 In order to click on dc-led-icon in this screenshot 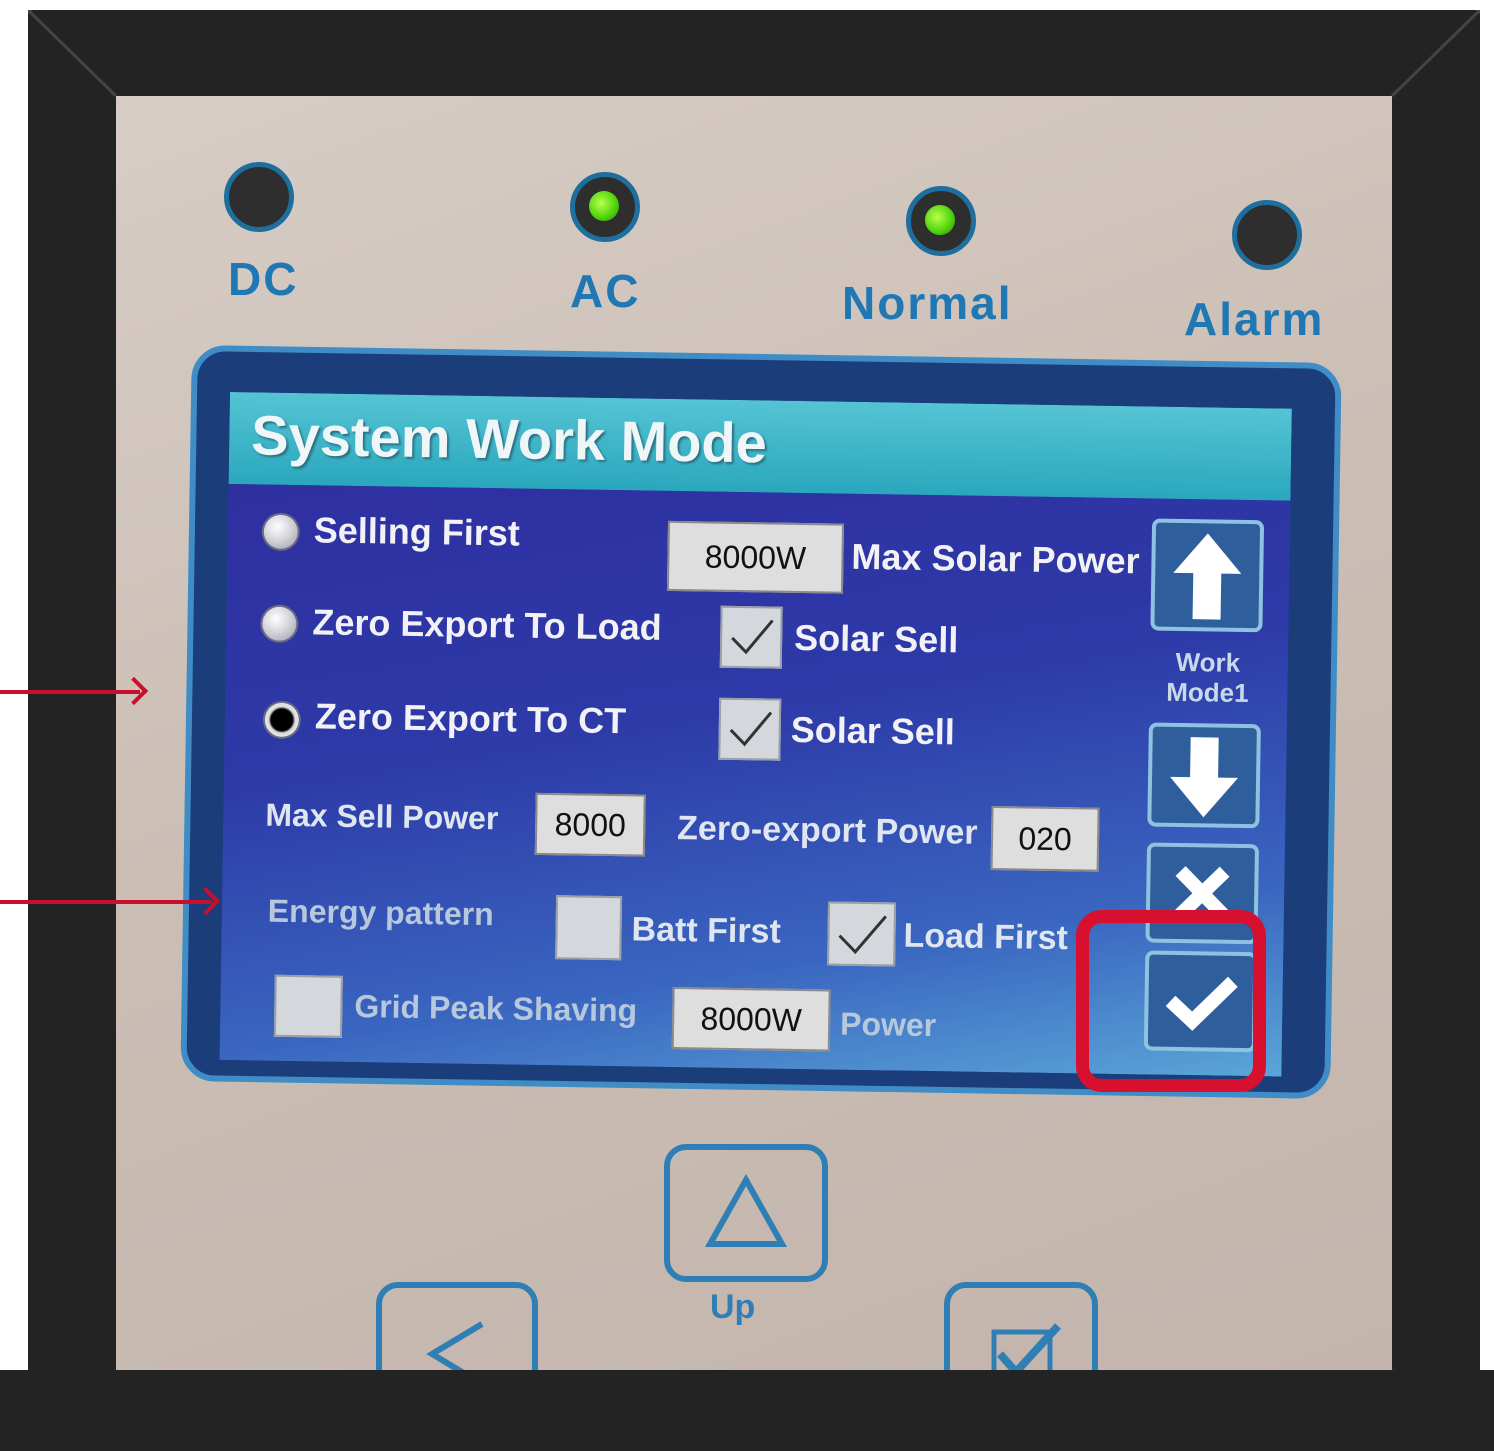, I will do `click(259, 197)`.